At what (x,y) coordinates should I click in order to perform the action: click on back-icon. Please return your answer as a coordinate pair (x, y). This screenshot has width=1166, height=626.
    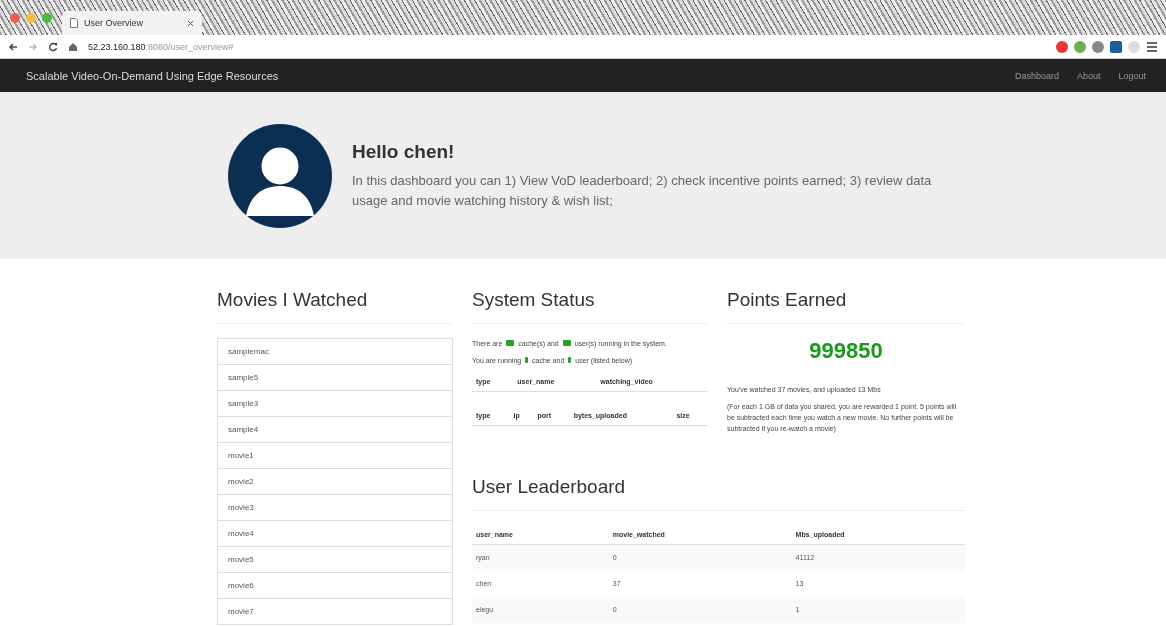
    Looking at the image, I should click on (13, 46).